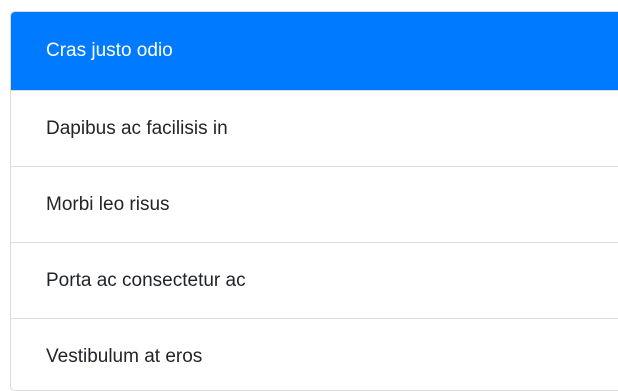 This screenshot has height=391, width=618. I want to click on list-item-label: Dapibus ac facilisis in, so click(137, 128).